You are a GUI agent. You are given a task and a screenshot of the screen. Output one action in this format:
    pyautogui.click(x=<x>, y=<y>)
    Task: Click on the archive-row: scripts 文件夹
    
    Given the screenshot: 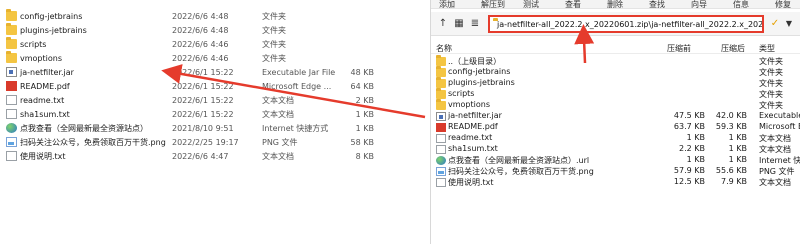 What is the action you would take?
    pyautogui.click(x=615, y=93)
    